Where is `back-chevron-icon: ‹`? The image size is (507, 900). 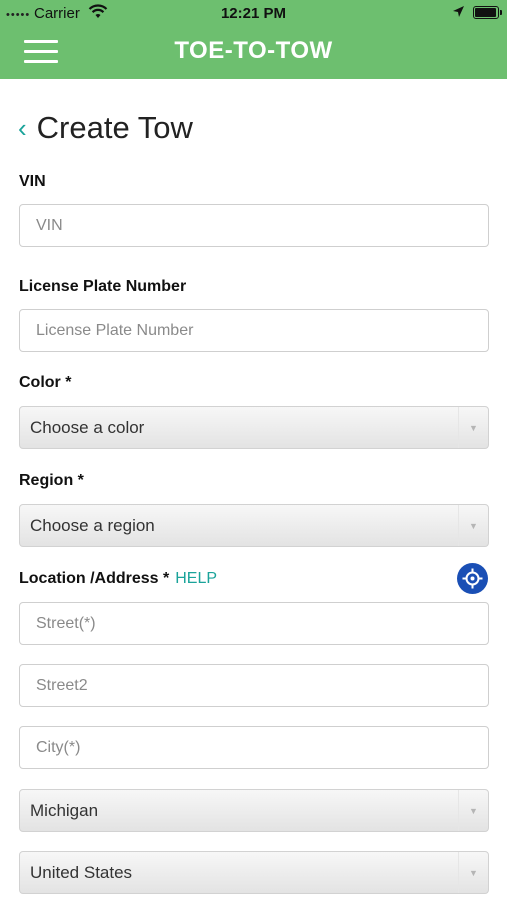 back-chevron-icon: ‹ is located at coordinates (22, 128).